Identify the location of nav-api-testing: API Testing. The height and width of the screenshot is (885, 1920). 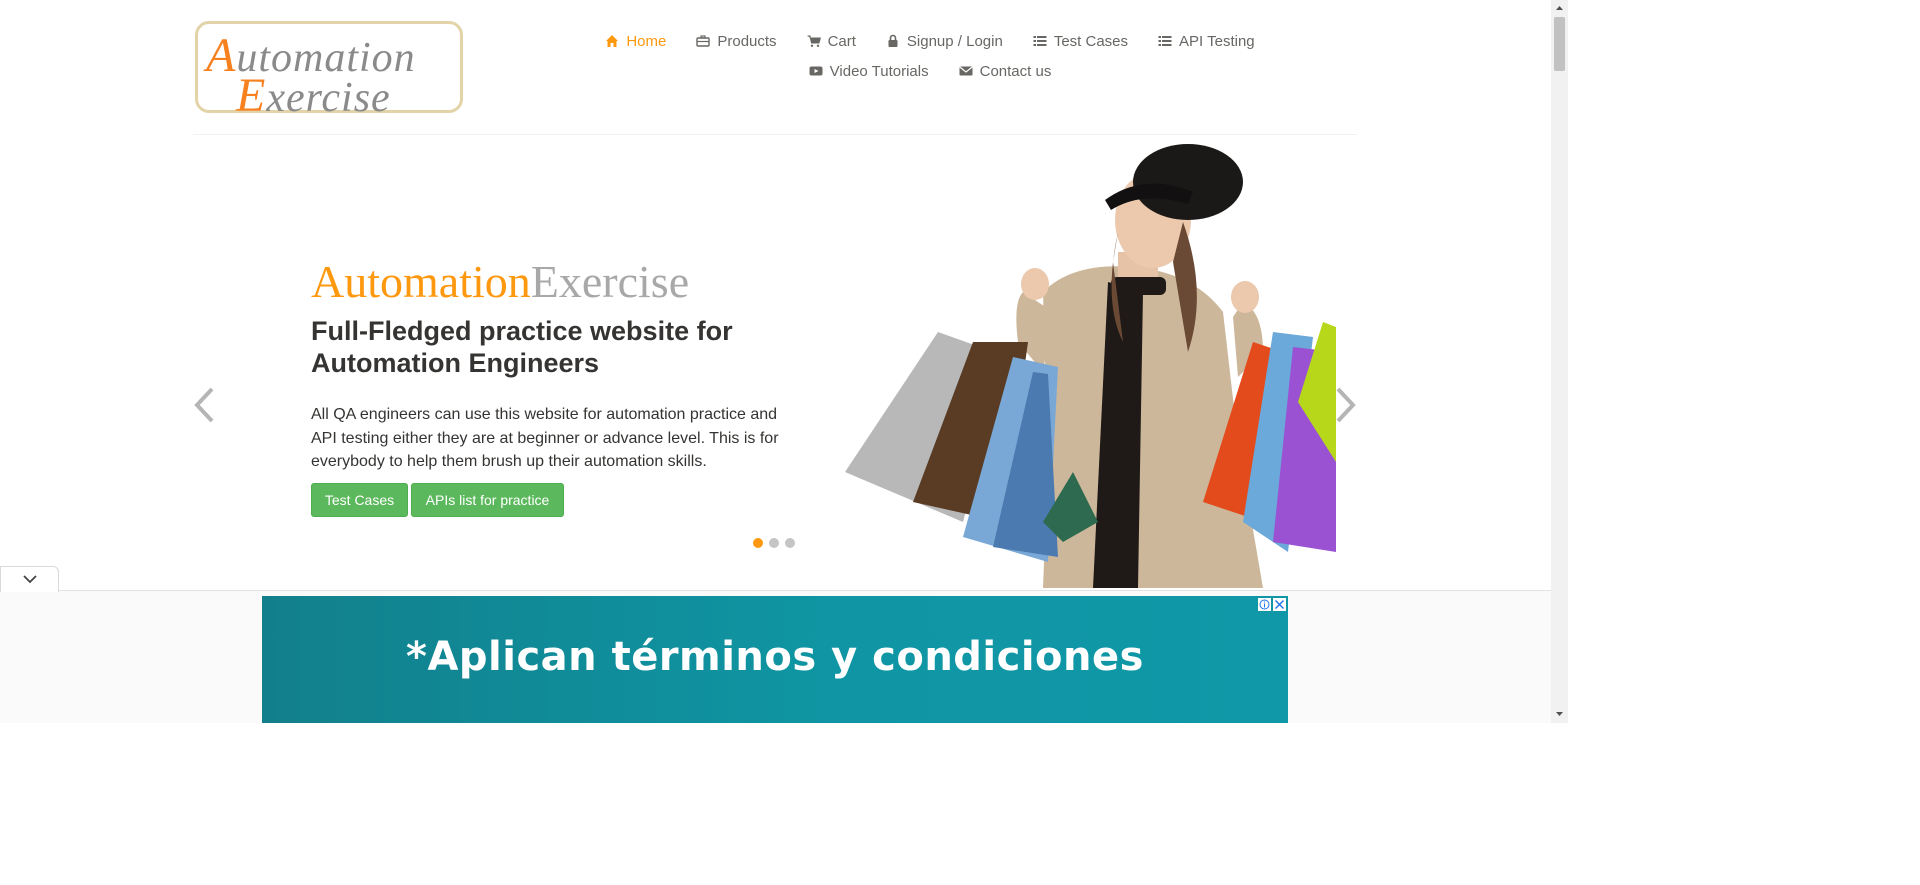
(1206, 41).